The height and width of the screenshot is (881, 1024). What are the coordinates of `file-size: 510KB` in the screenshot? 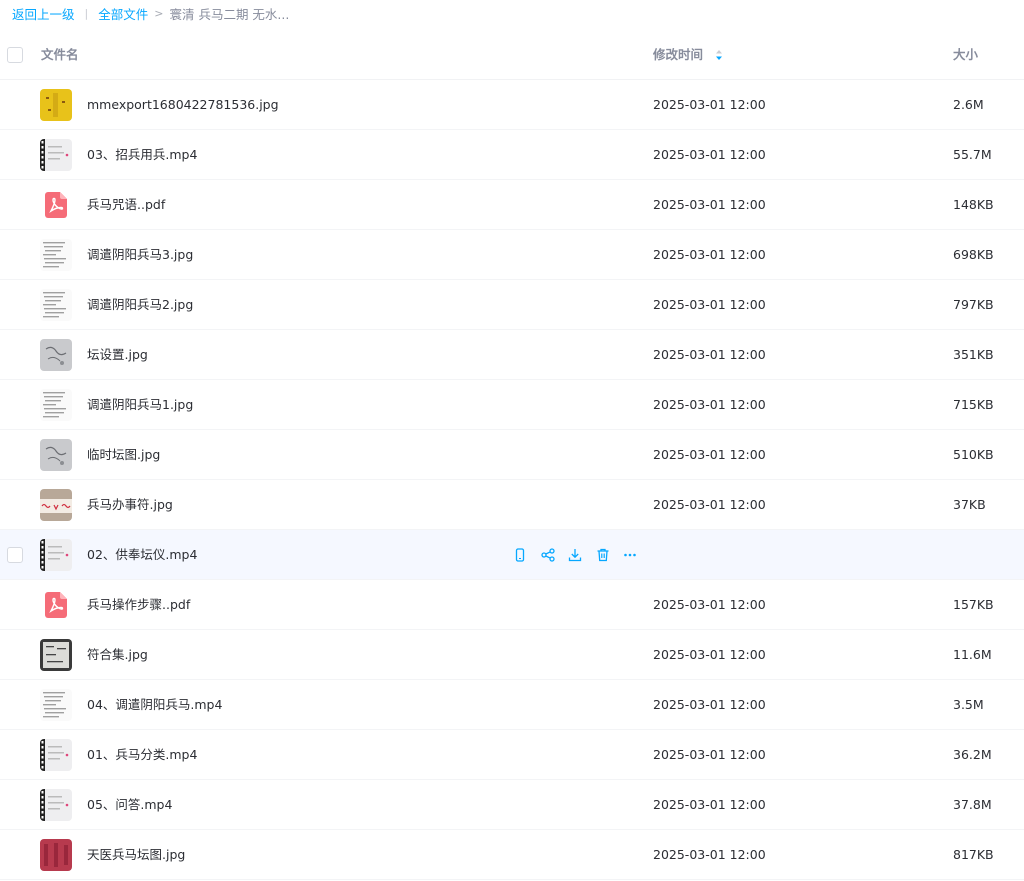 It's located at (973, 454).